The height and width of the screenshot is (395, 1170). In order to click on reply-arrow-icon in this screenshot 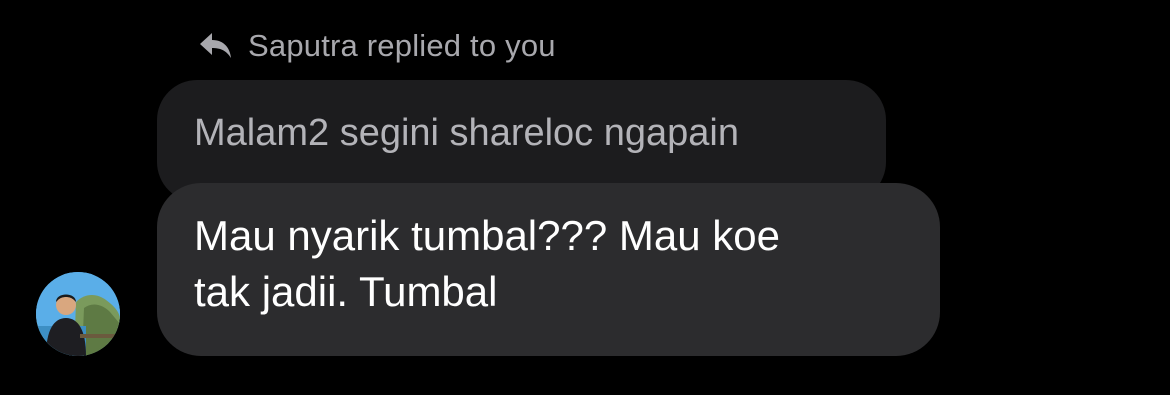, I will do `click(216, 46)`.